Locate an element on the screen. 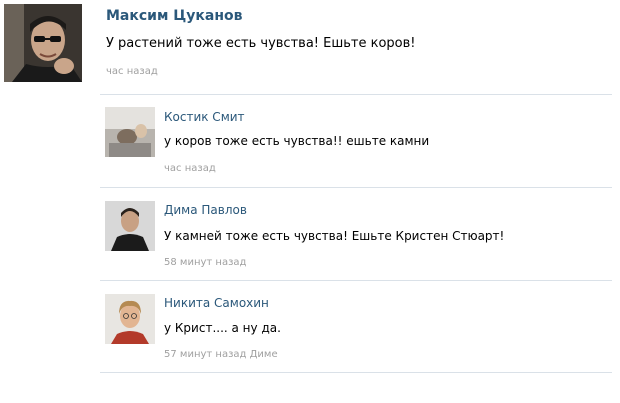  comment-timestamp: 58 минут назад is located at coordinates (205, 262).